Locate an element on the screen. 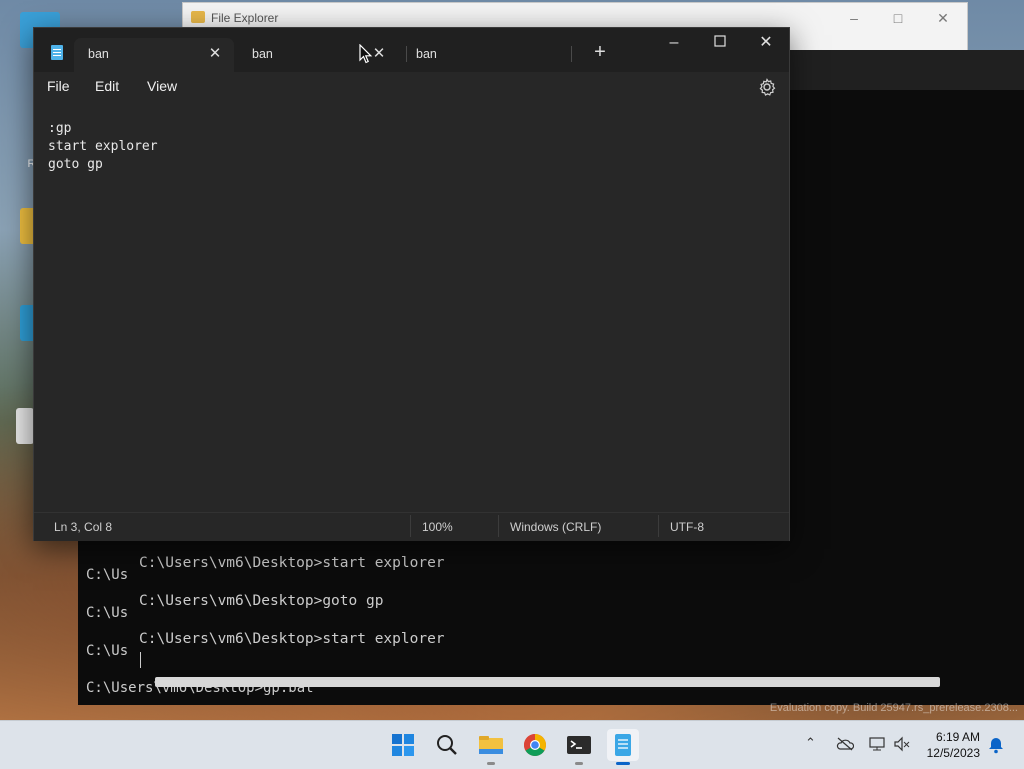 The width and height of the screenshot is (1024, 769). taskbar-terminal is located at coordinates (579, 747).